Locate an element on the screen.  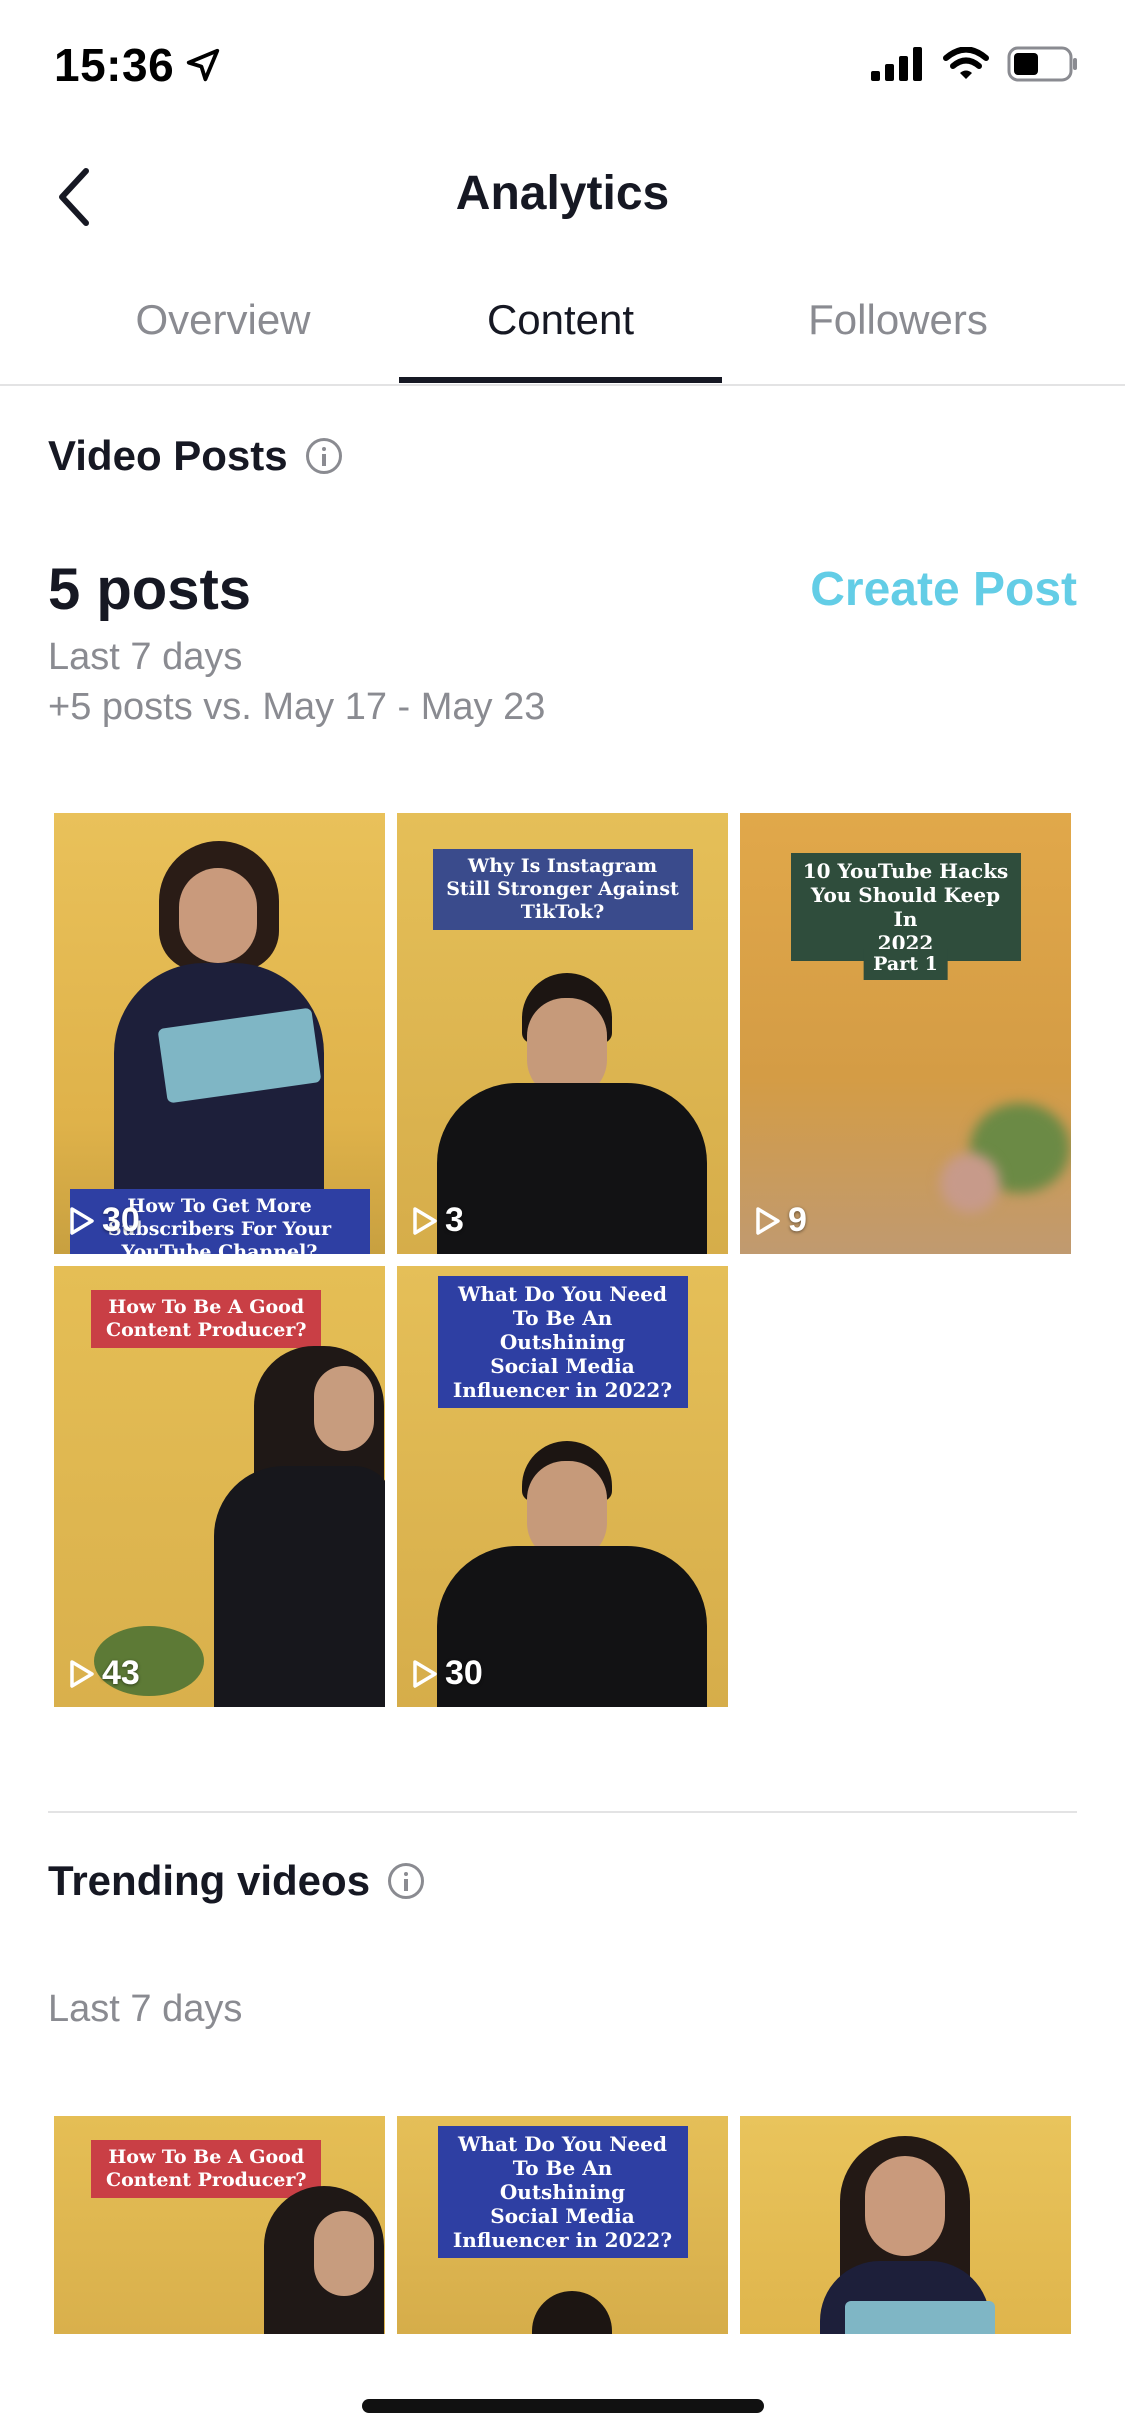
section-title: Video Posts is located at coordinates (168, 455).